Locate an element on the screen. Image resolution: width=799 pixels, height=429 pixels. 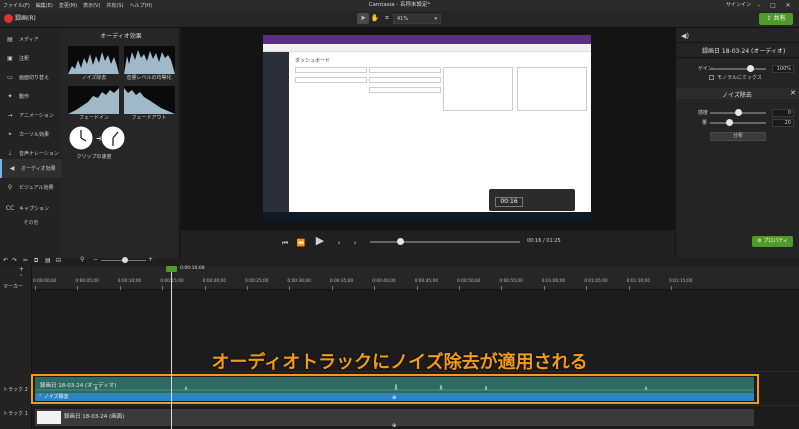
annotation-icon: ▣ is located at coordinates (10, 58).